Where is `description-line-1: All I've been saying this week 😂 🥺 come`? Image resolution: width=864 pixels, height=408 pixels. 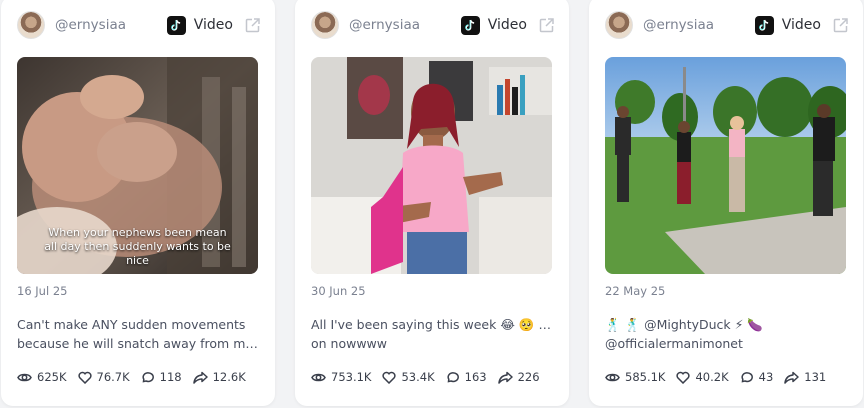
description-line-1: All I've been saying this week 😂 🥺 come is located at coordinates (432, 324).